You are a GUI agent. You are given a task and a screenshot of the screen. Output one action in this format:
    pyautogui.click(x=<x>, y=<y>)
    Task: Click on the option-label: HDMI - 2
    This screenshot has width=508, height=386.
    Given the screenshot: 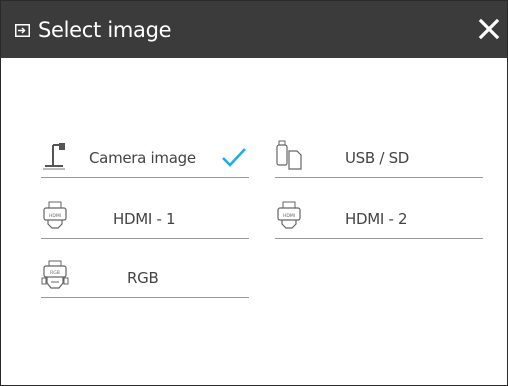 What is the action you would take?
    pyautogui.click(x=376, y=219)
    